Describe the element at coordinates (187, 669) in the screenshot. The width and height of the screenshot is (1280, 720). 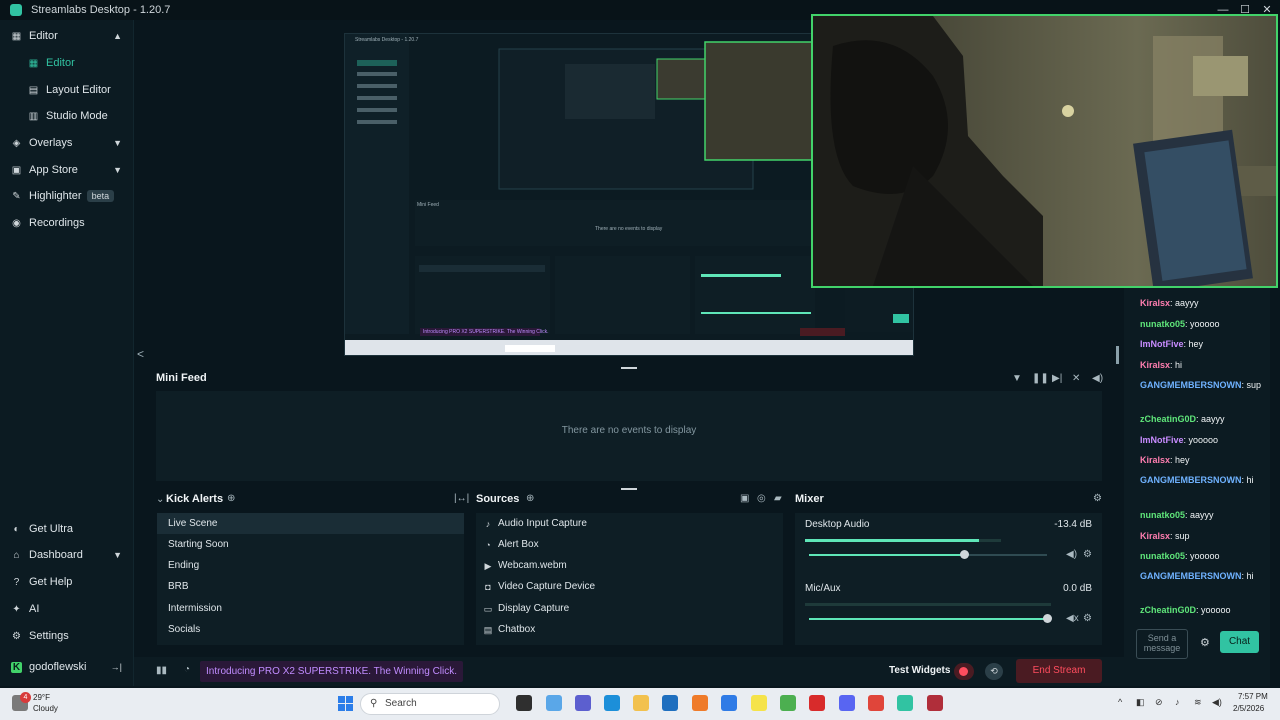
I see `notifications-icon: ◔` at that location.